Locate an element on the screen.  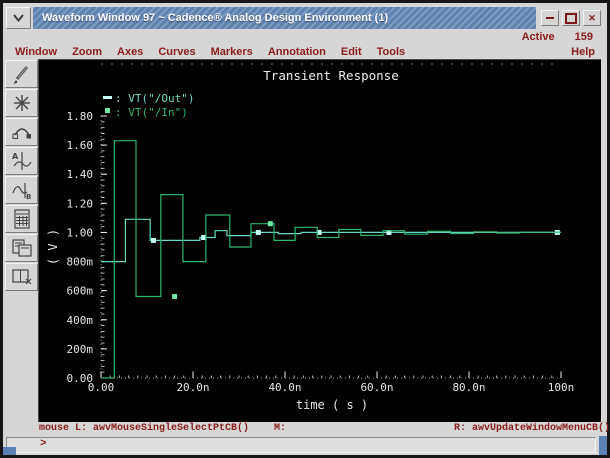
starburst-icon is located at coordinates (21, 103).